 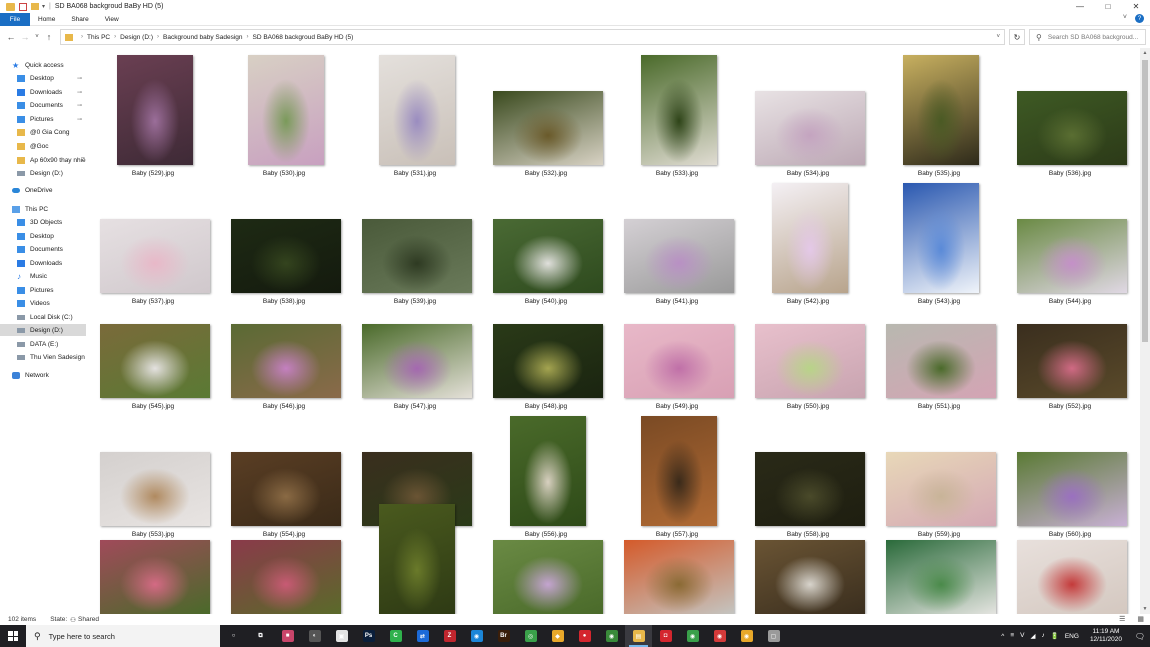 What do you see at coordinates (719, 636) in the screenshot?
I see `chrome-icon-3: ◉` at bounding box center [719, 636].